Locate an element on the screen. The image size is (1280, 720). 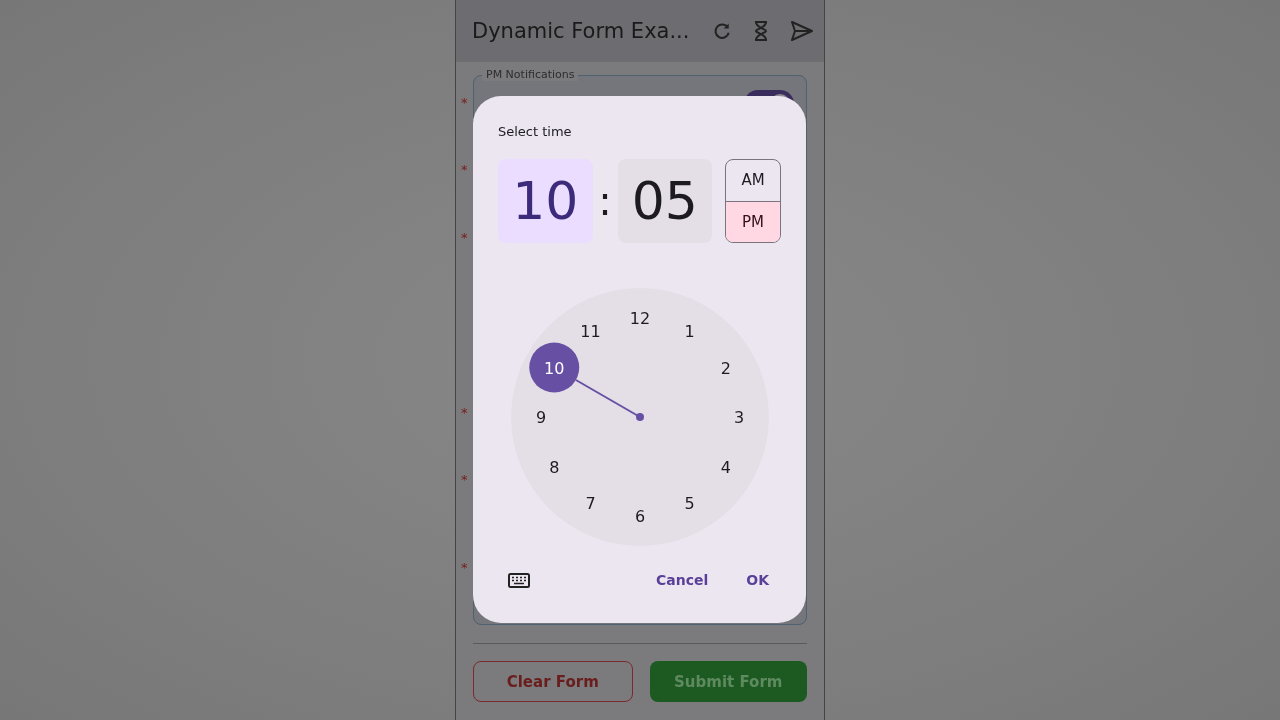
dial-number: 1 is located at coordinates (689, 332).